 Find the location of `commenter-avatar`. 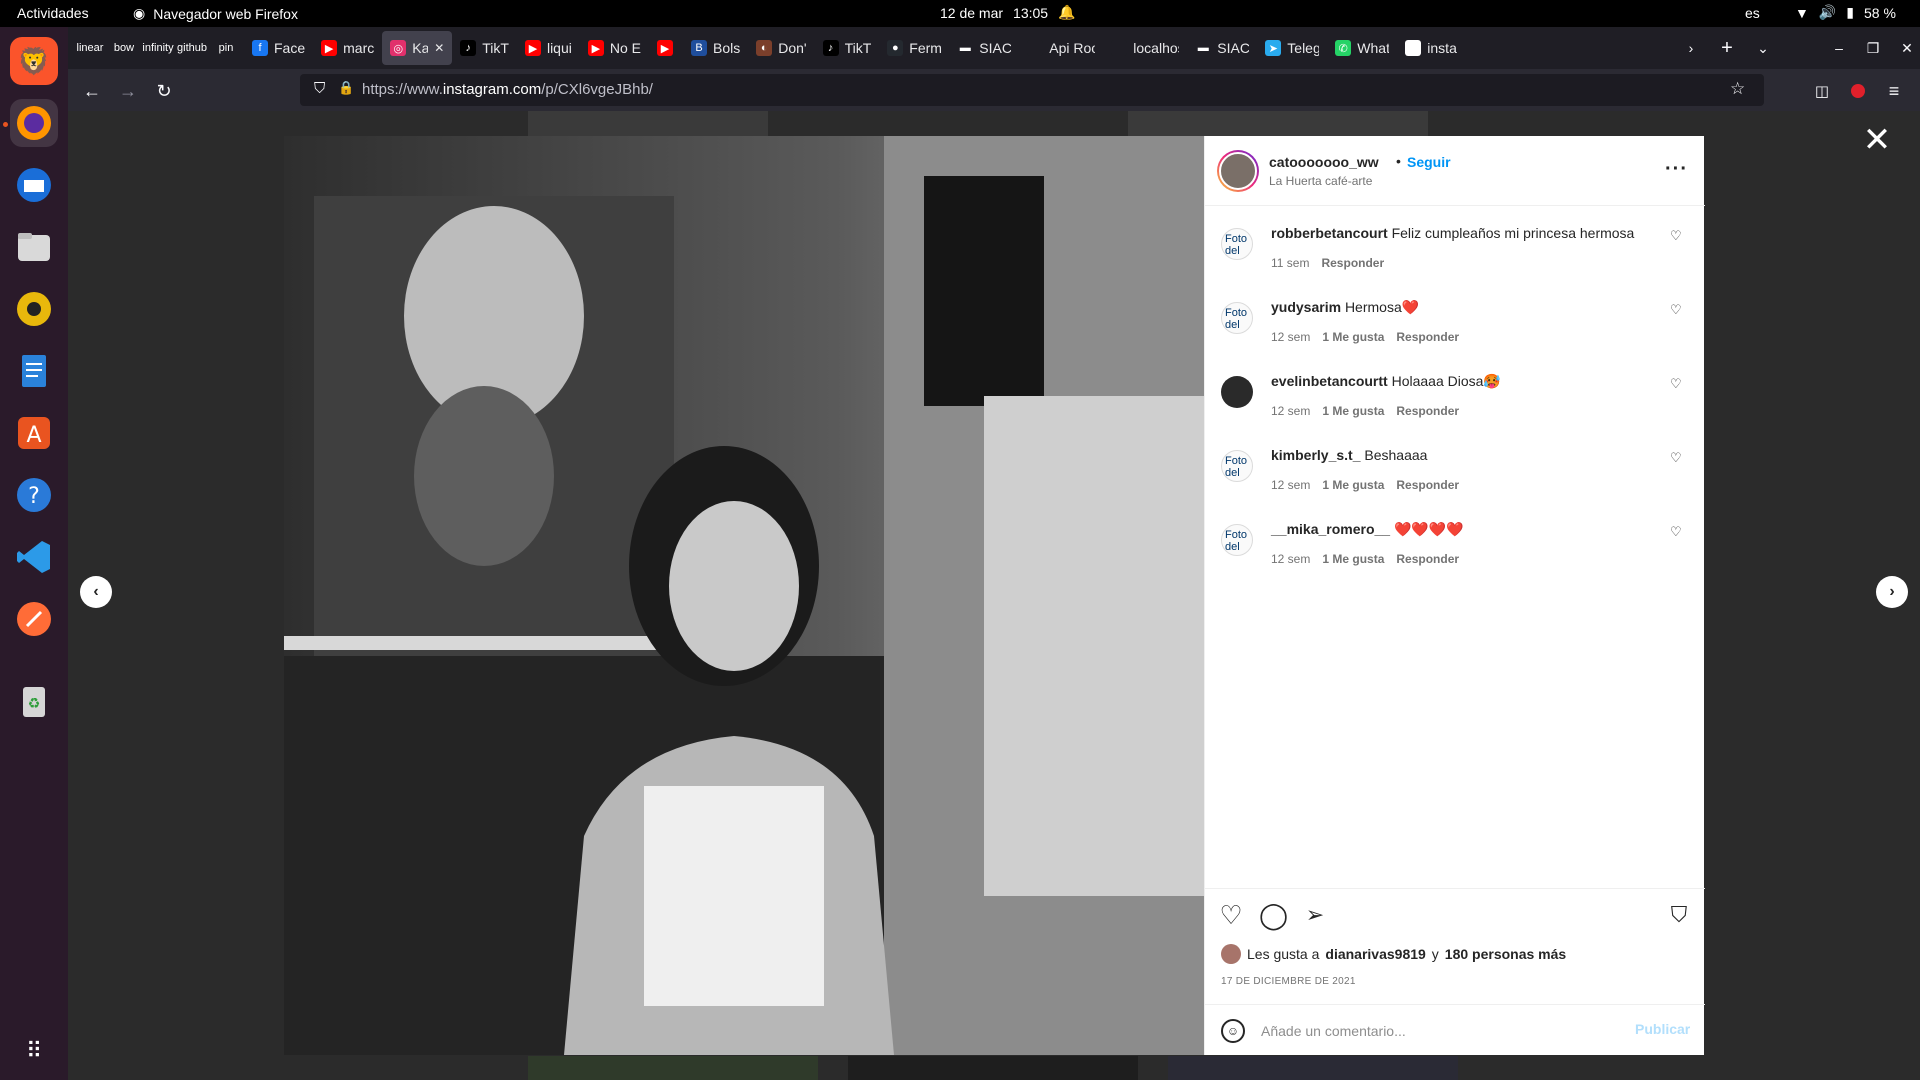

commenter-avatar is located at coordinates (1237, 392).